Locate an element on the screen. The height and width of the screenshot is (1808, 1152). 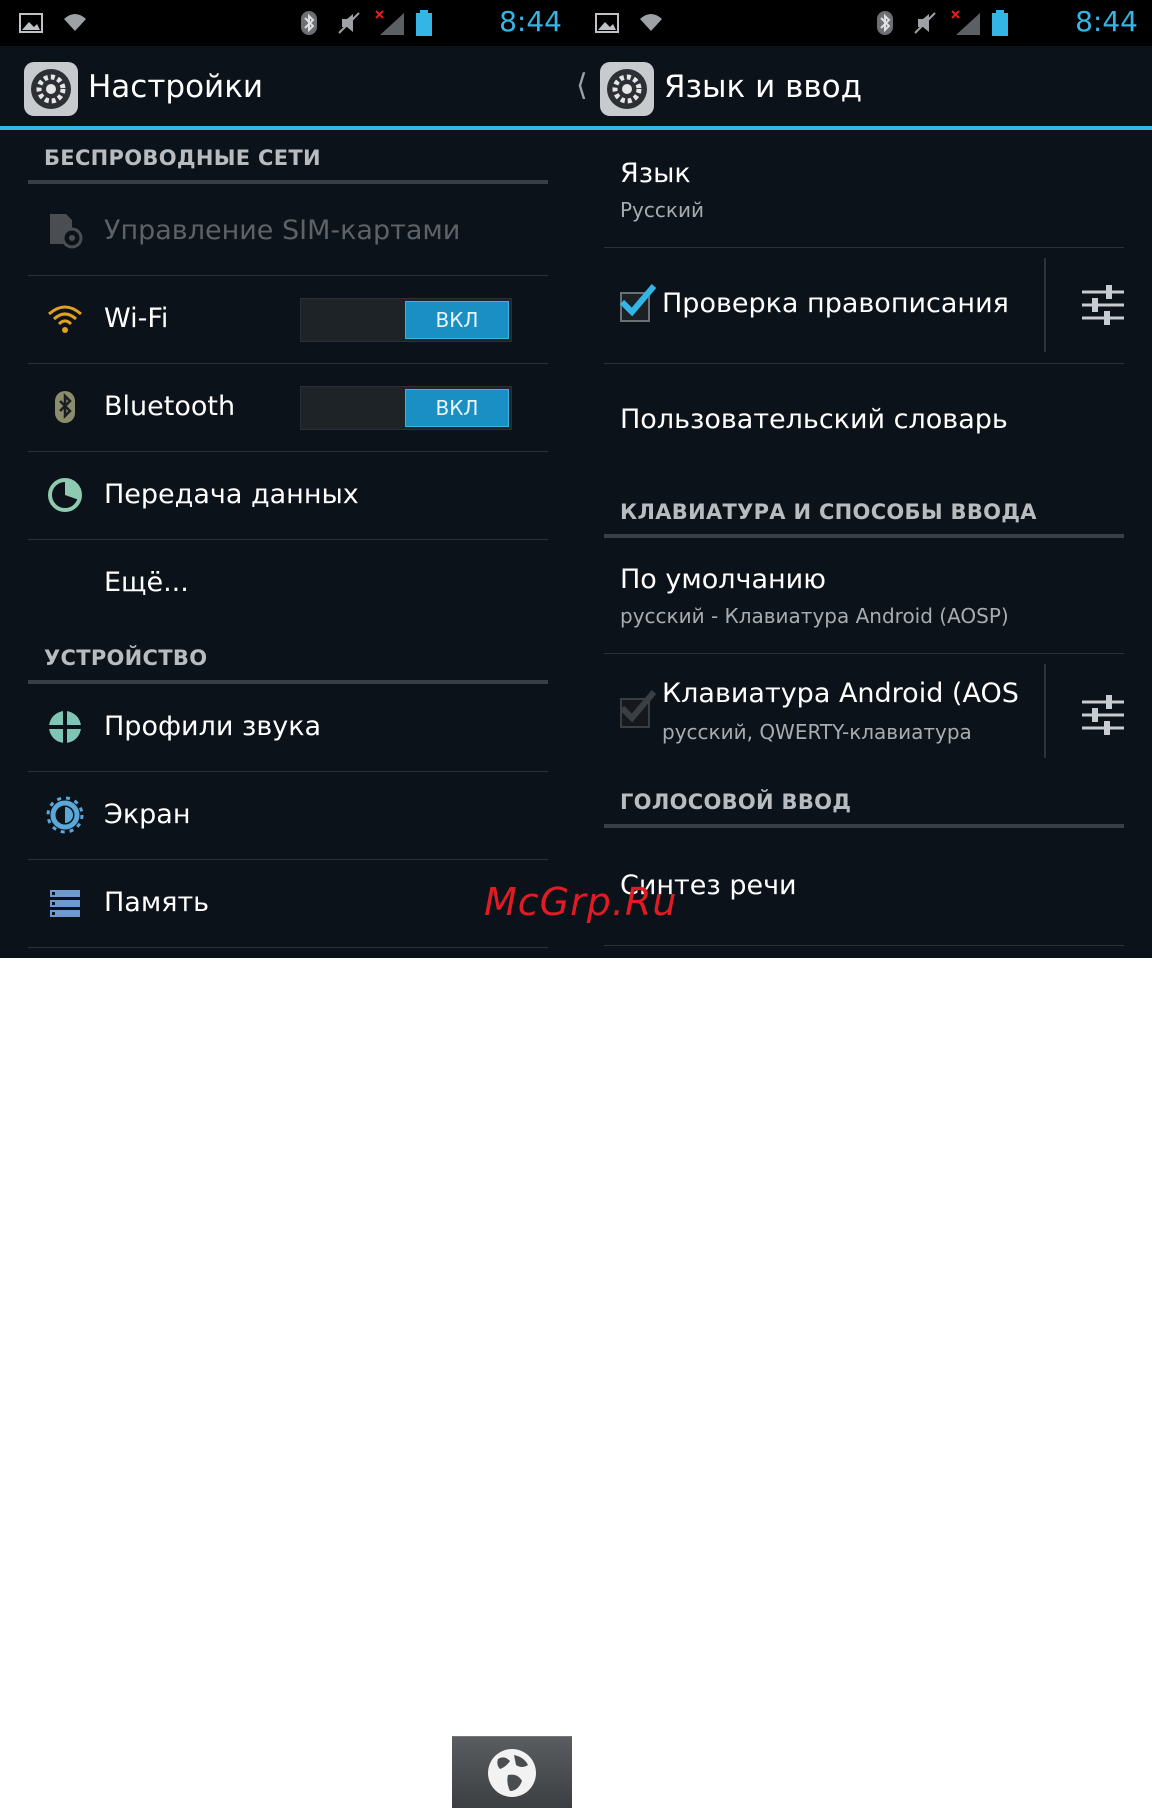
section-header-wireless: БЕСПРОВОДНЫЕ СЕТИ is located at coordinates (288, 159).